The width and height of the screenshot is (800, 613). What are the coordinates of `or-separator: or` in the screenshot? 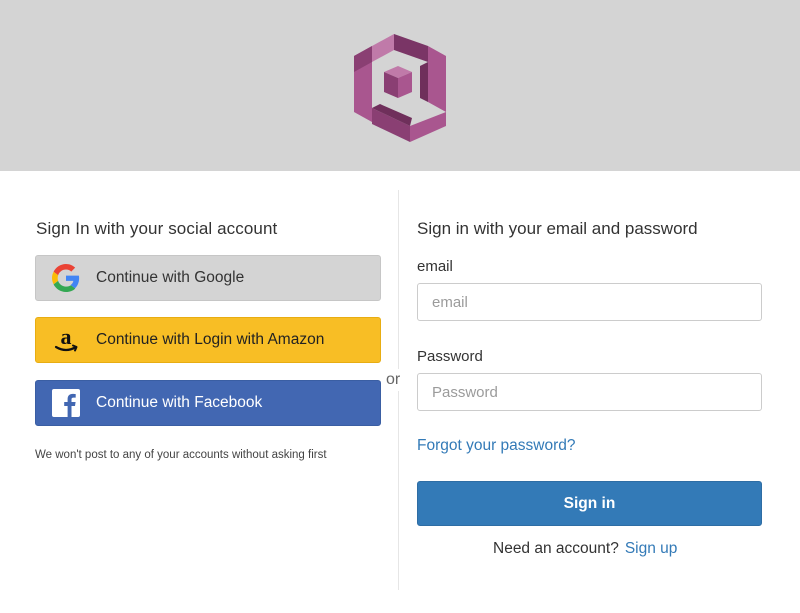 It's located at (393, 380).